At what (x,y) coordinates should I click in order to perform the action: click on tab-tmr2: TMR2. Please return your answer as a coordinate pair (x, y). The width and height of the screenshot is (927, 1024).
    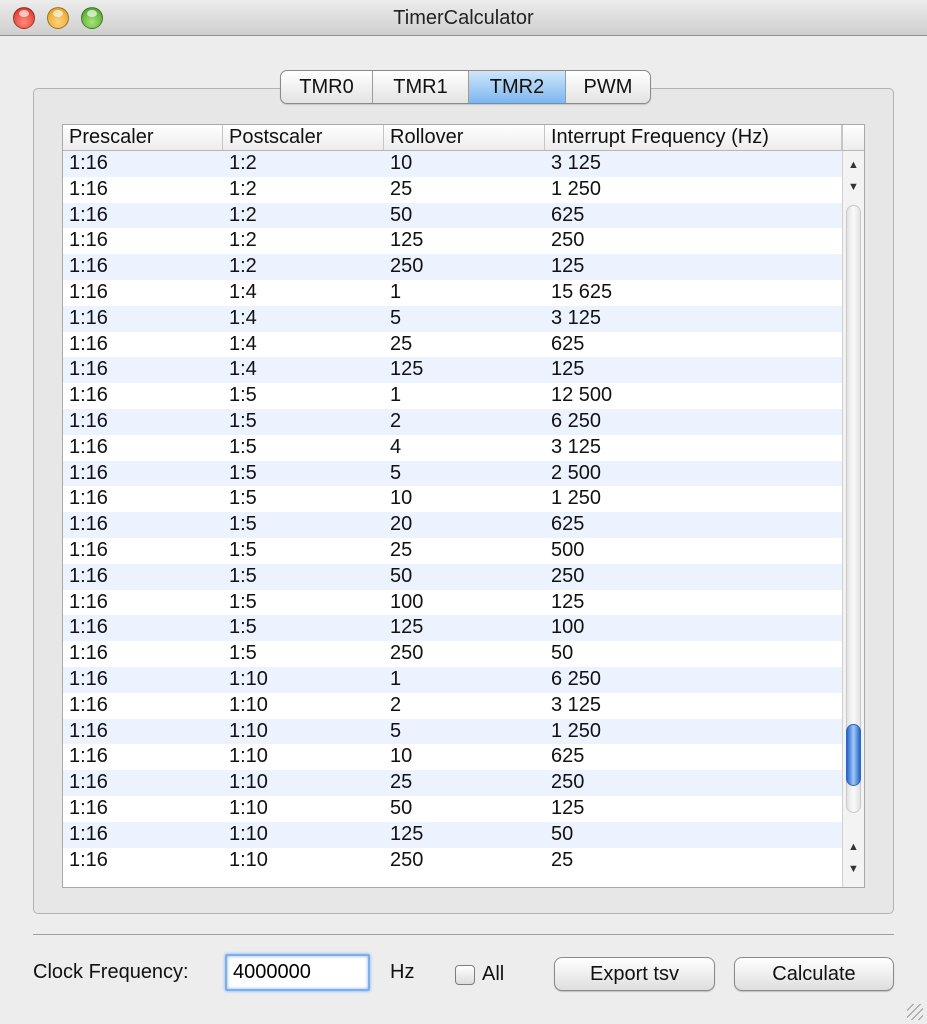
    Looking at the image, I should click on (517, 87).